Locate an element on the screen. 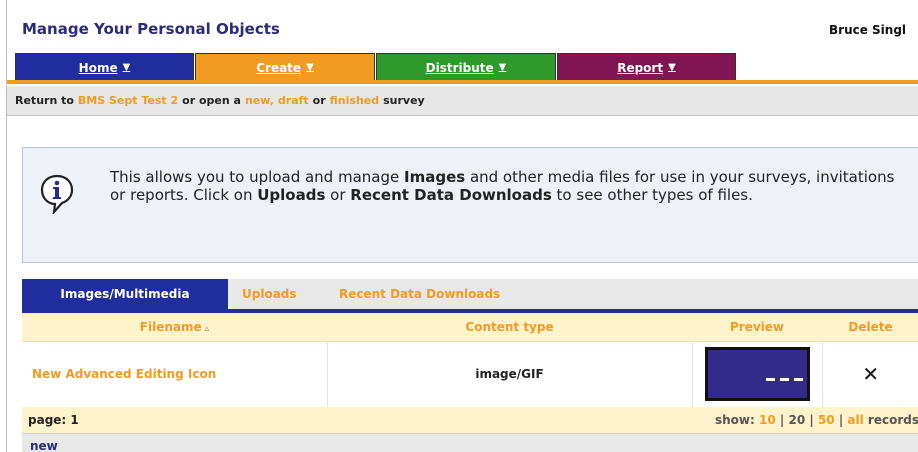  show-records: show: 10 | 20 | 50 | all records is located at coordinates (816, 420).